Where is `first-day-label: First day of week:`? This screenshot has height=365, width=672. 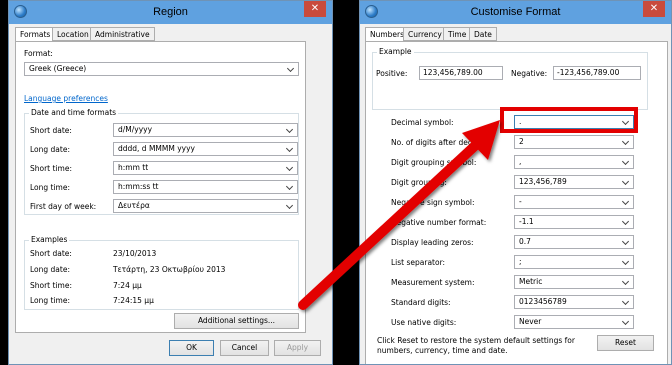 first-day-label: First day of week: is located at coordinates (63, 206).